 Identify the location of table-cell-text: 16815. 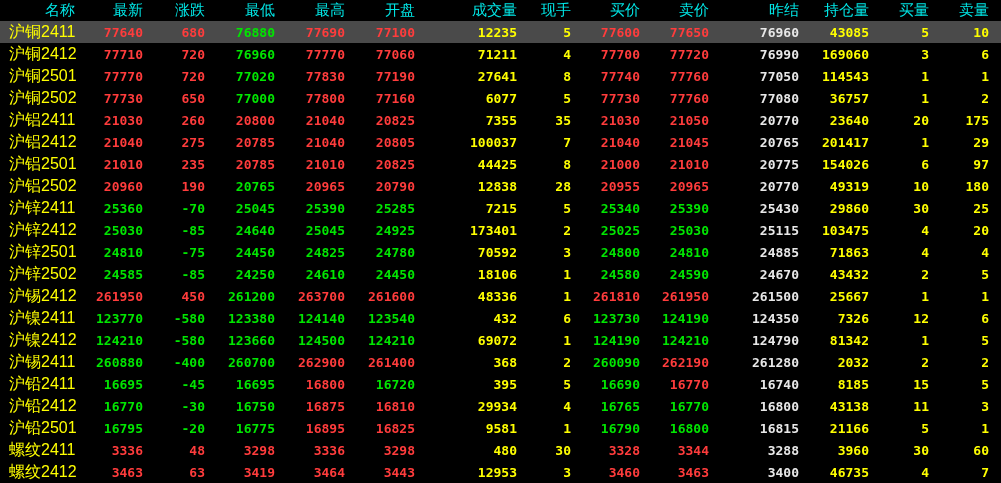
(778, 428).